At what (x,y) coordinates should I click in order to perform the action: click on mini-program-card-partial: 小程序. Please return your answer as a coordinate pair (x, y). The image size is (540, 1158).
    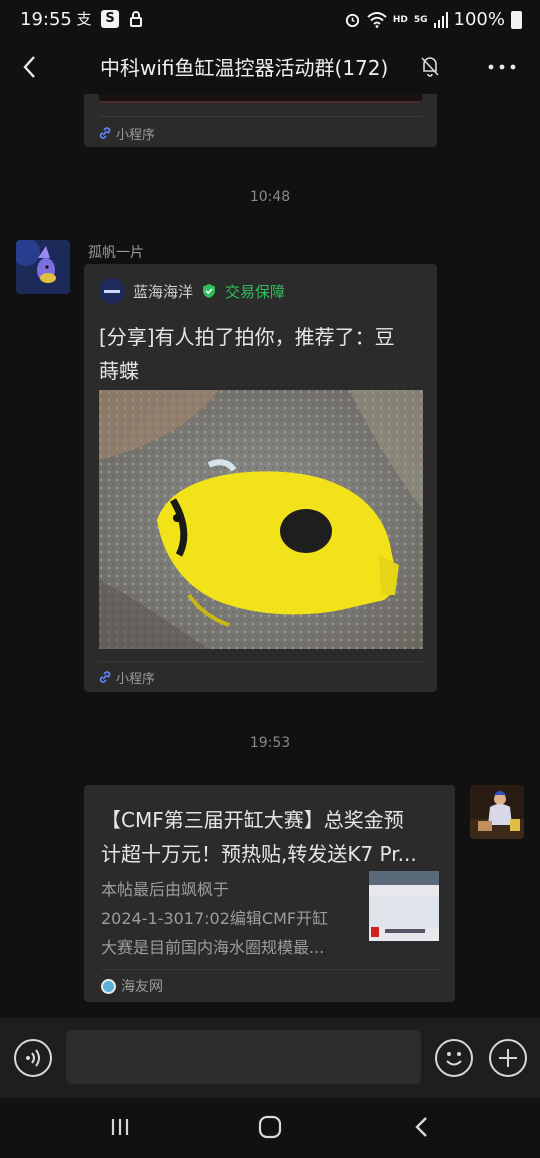
    Looking at the image, I should click on (260, 120).